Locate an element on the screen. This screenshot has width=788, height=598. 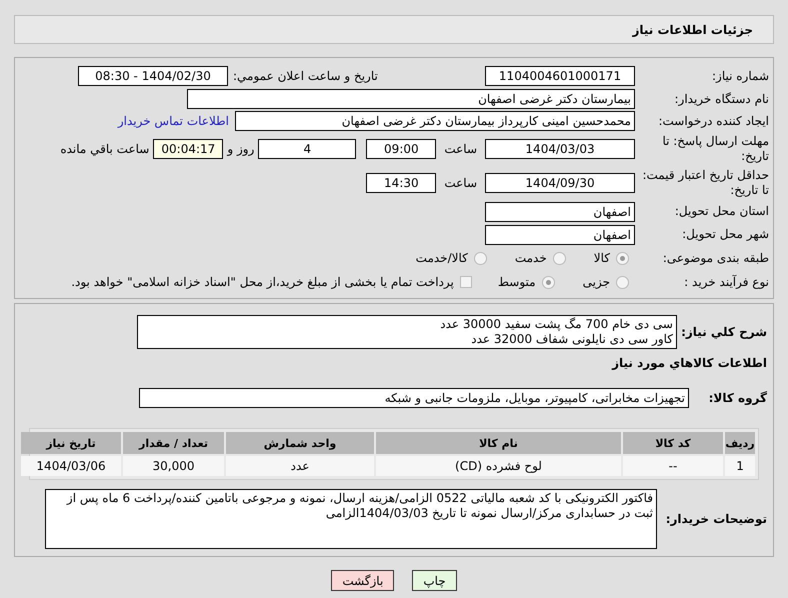
field-label: تاریخ و ساعت اعلان عمومي: is located at coordinates (306, 76).